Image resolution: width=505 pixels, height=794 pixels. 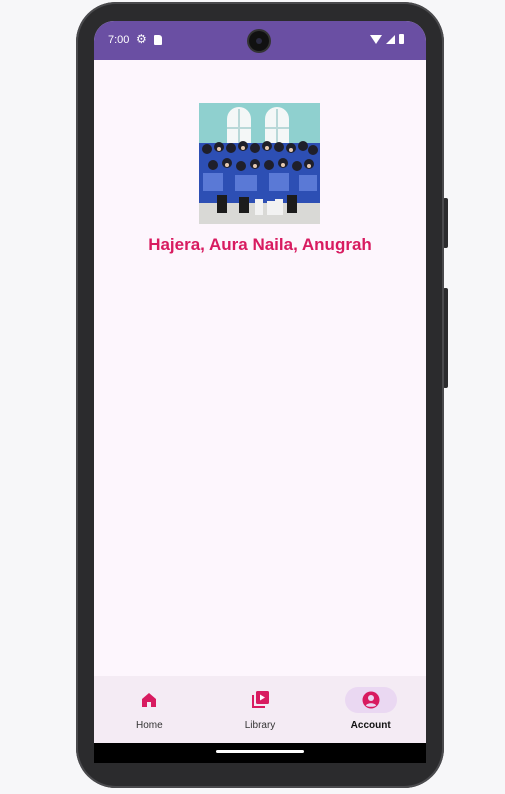 I want to click on battery-icon, so click(x=401, y=39).